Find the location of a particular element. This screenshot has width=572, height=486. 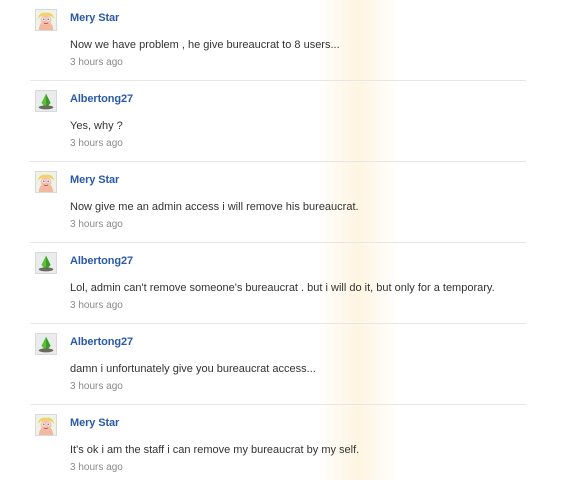

comment-item: Albertong27 Yes, why ? 3 hours ago is located at coordinates (278, 121).